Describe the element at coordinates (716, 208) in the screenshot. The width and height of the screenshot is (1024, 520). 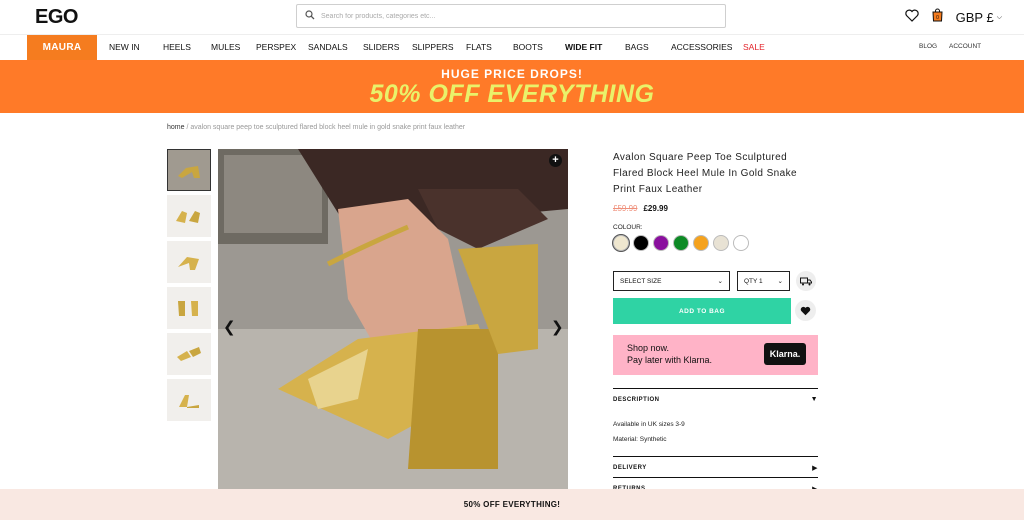
I see `price-block: £59.99 £29.99` at that location.